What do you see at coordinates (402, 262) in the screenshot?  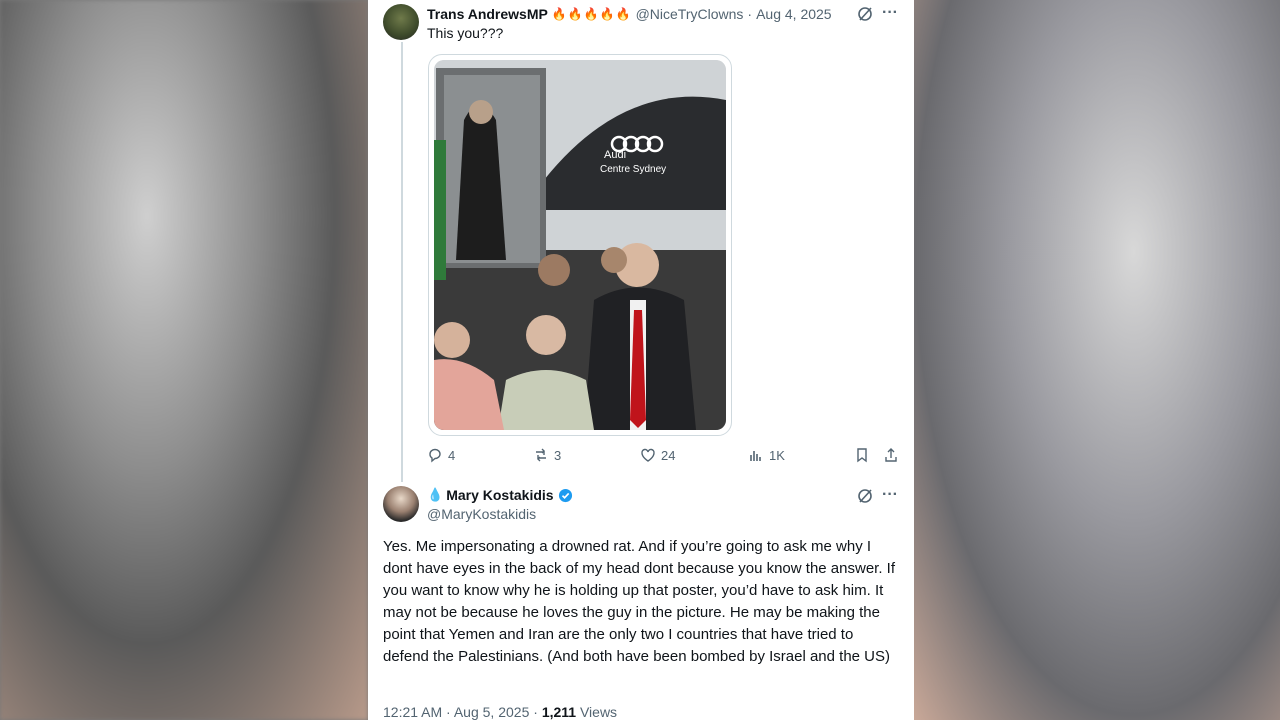 I see `thread-connector-line` at bounding box center [402, 262].